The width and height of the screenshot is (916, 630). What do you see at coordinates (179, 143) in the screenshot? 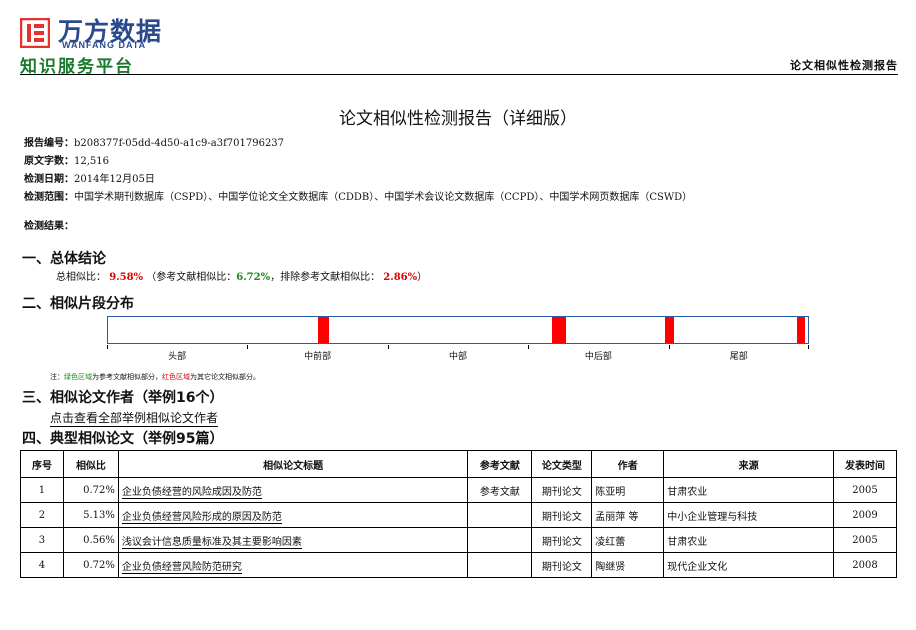
I see `report-number-value: b208377f-05dd-4d50-a1c9-a3f701796237` at bounding box center [179, 143].